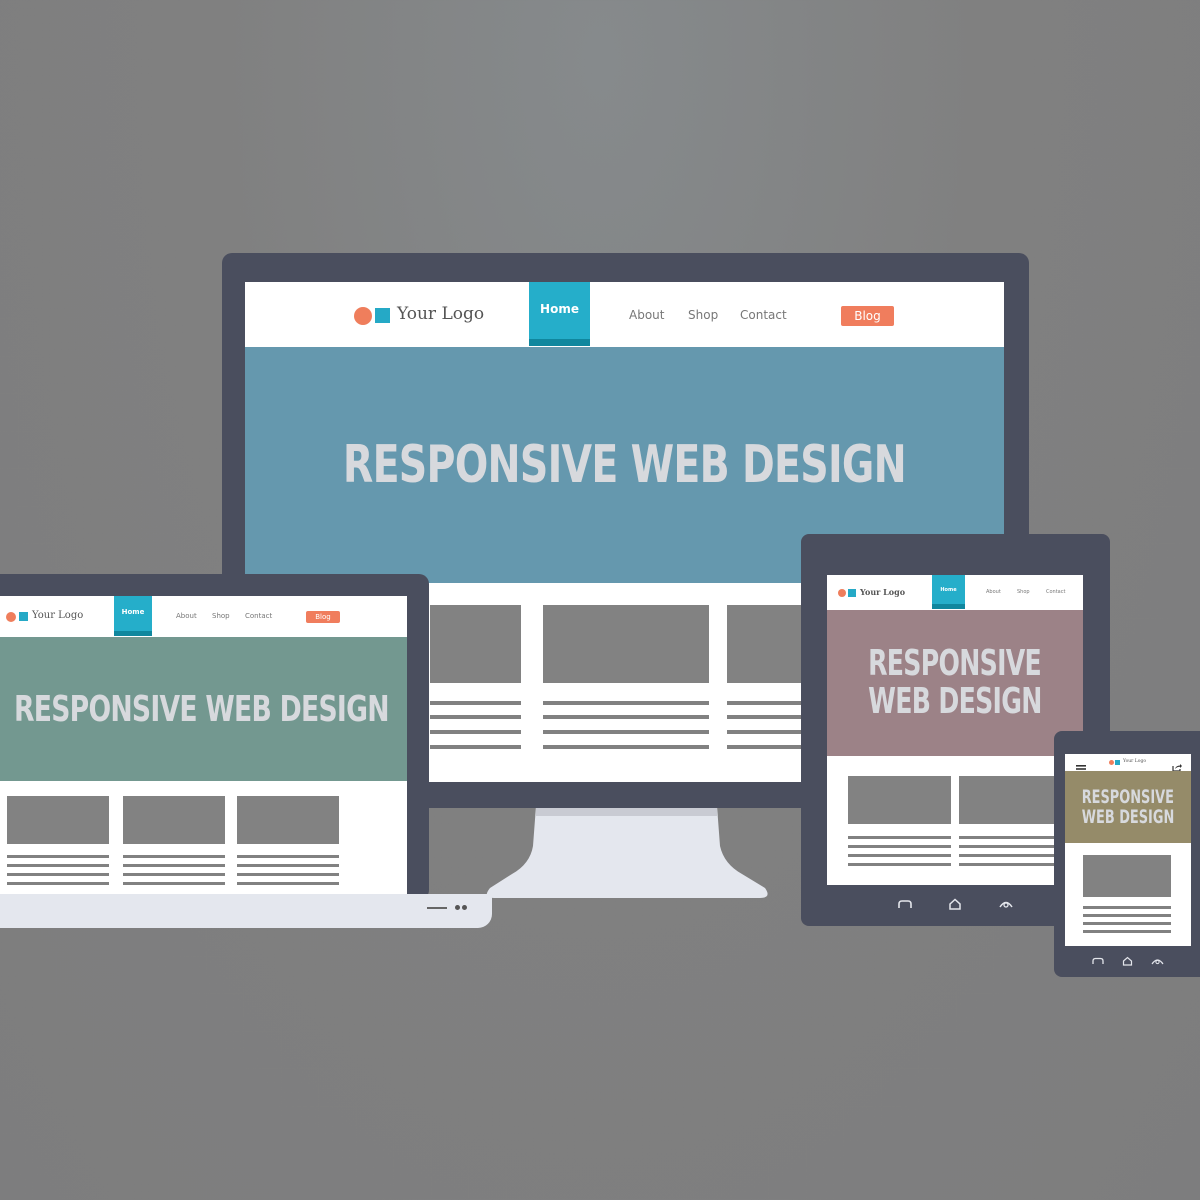 The image size is (1200, 1200). I want to click on laptop-base, so click(246, 911).